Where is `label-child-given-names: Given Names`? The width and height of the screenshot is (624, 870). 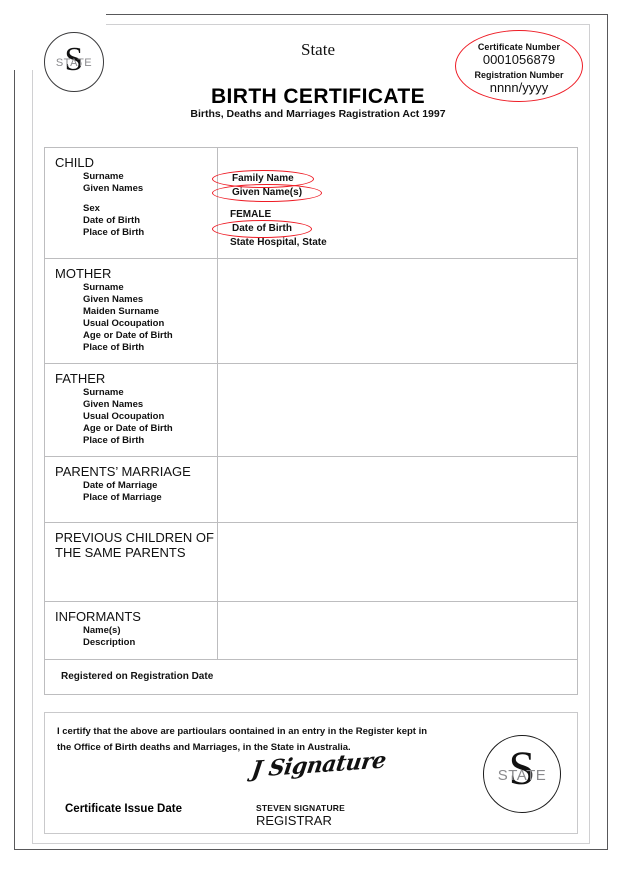 label-child-given-names: Given Names is located at coordinates (113, 188).